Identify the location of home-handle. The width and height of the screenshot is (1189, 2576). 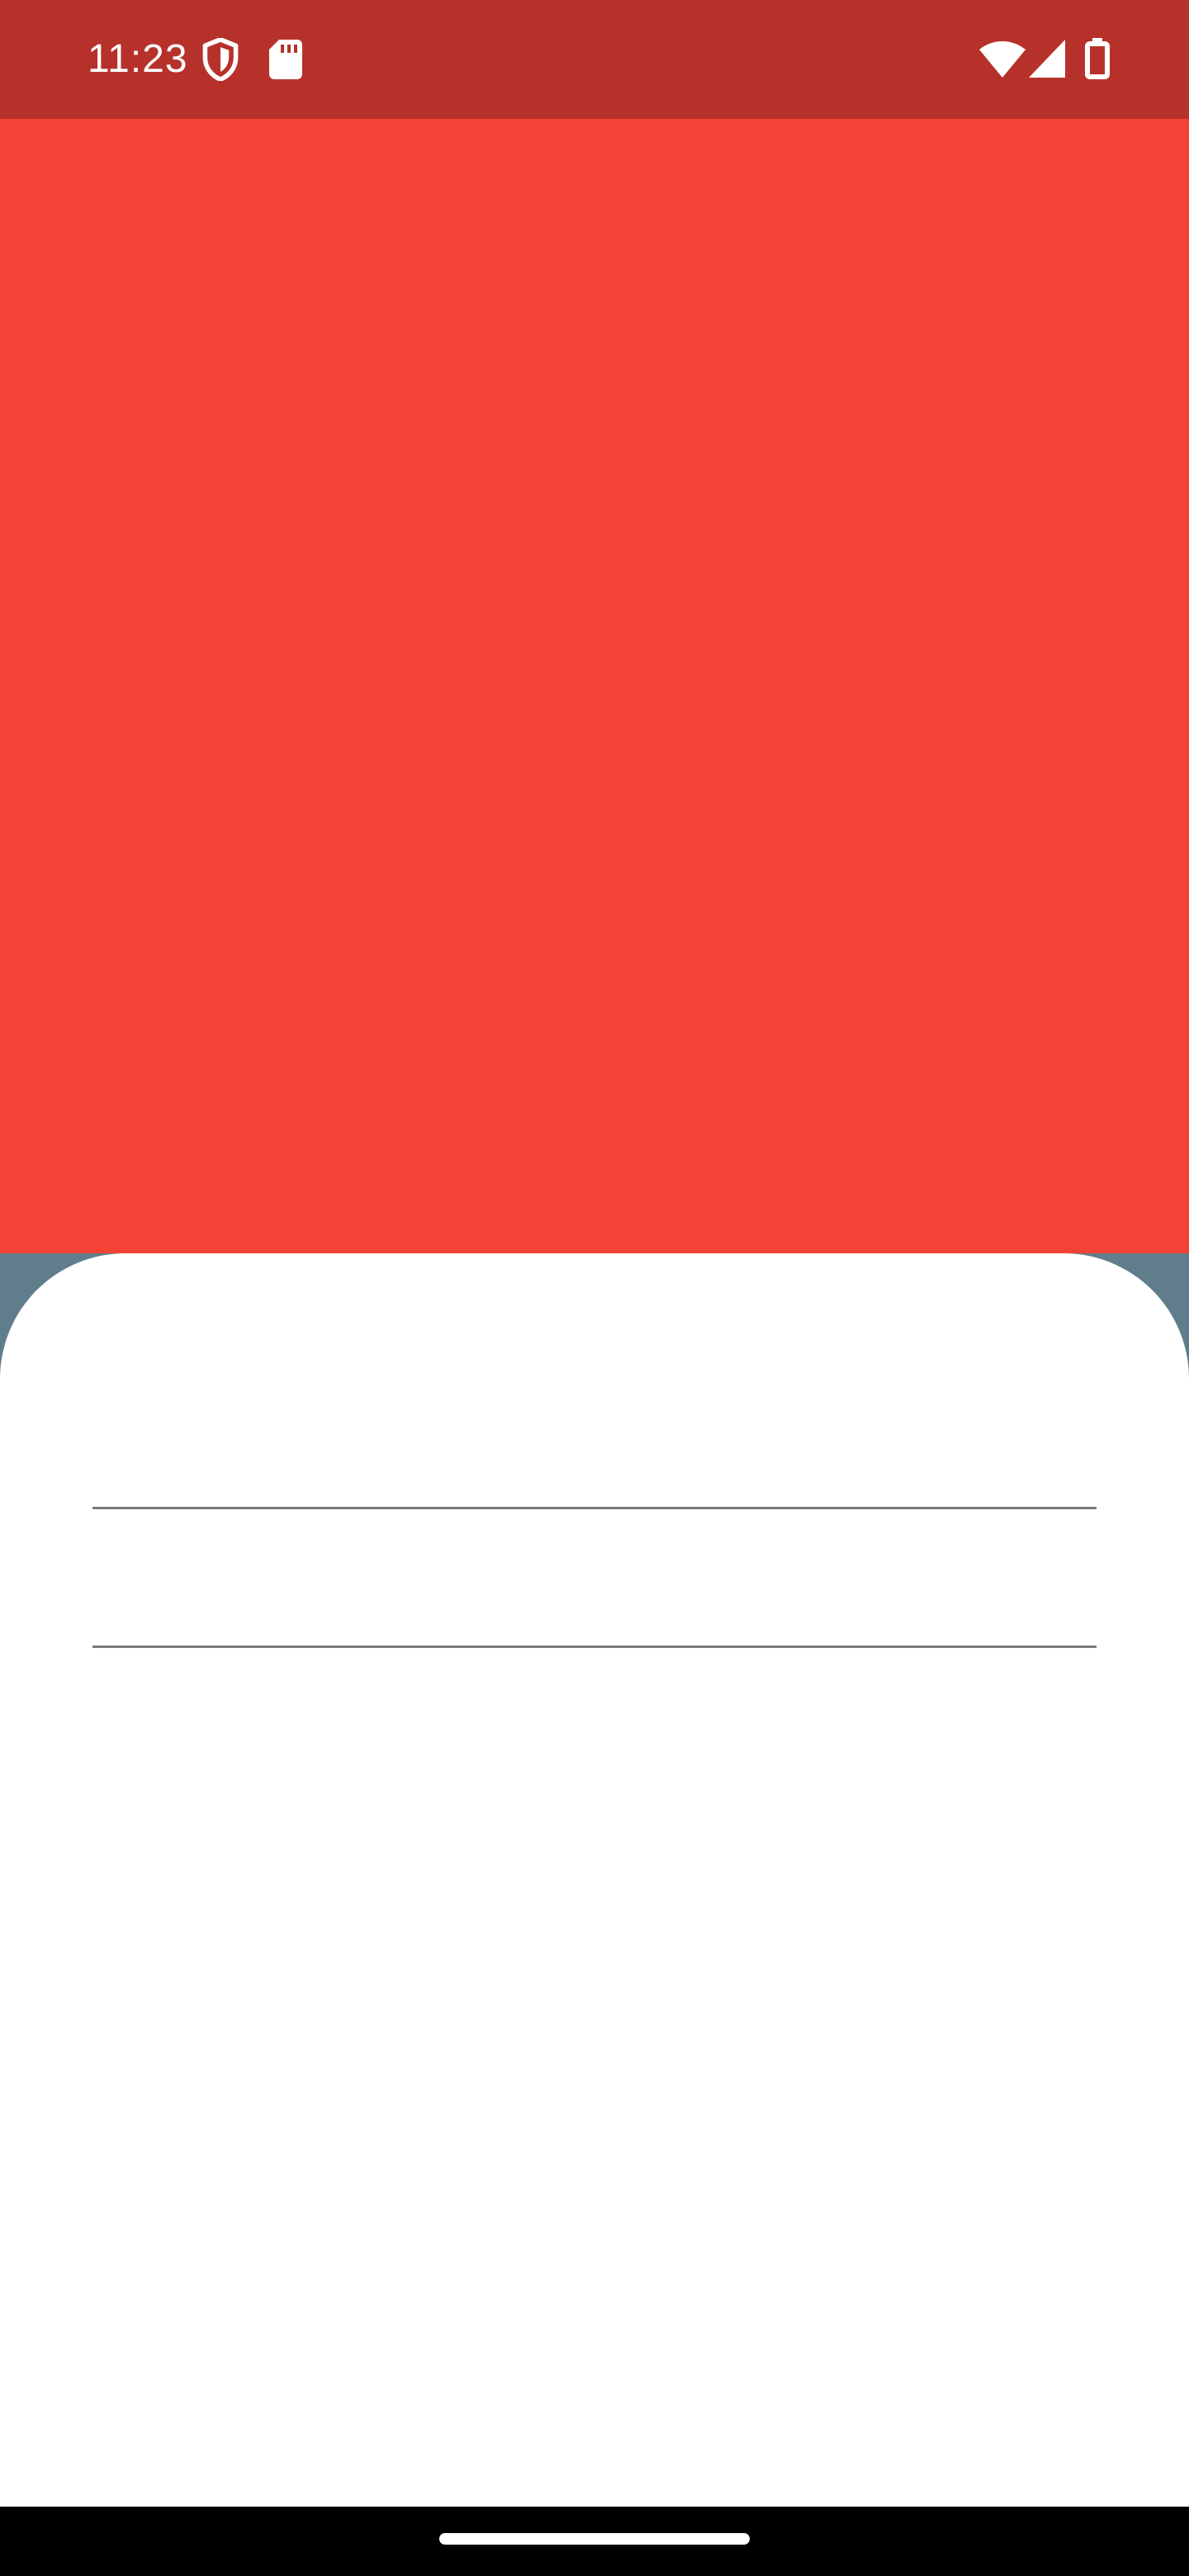
(594, 2539).